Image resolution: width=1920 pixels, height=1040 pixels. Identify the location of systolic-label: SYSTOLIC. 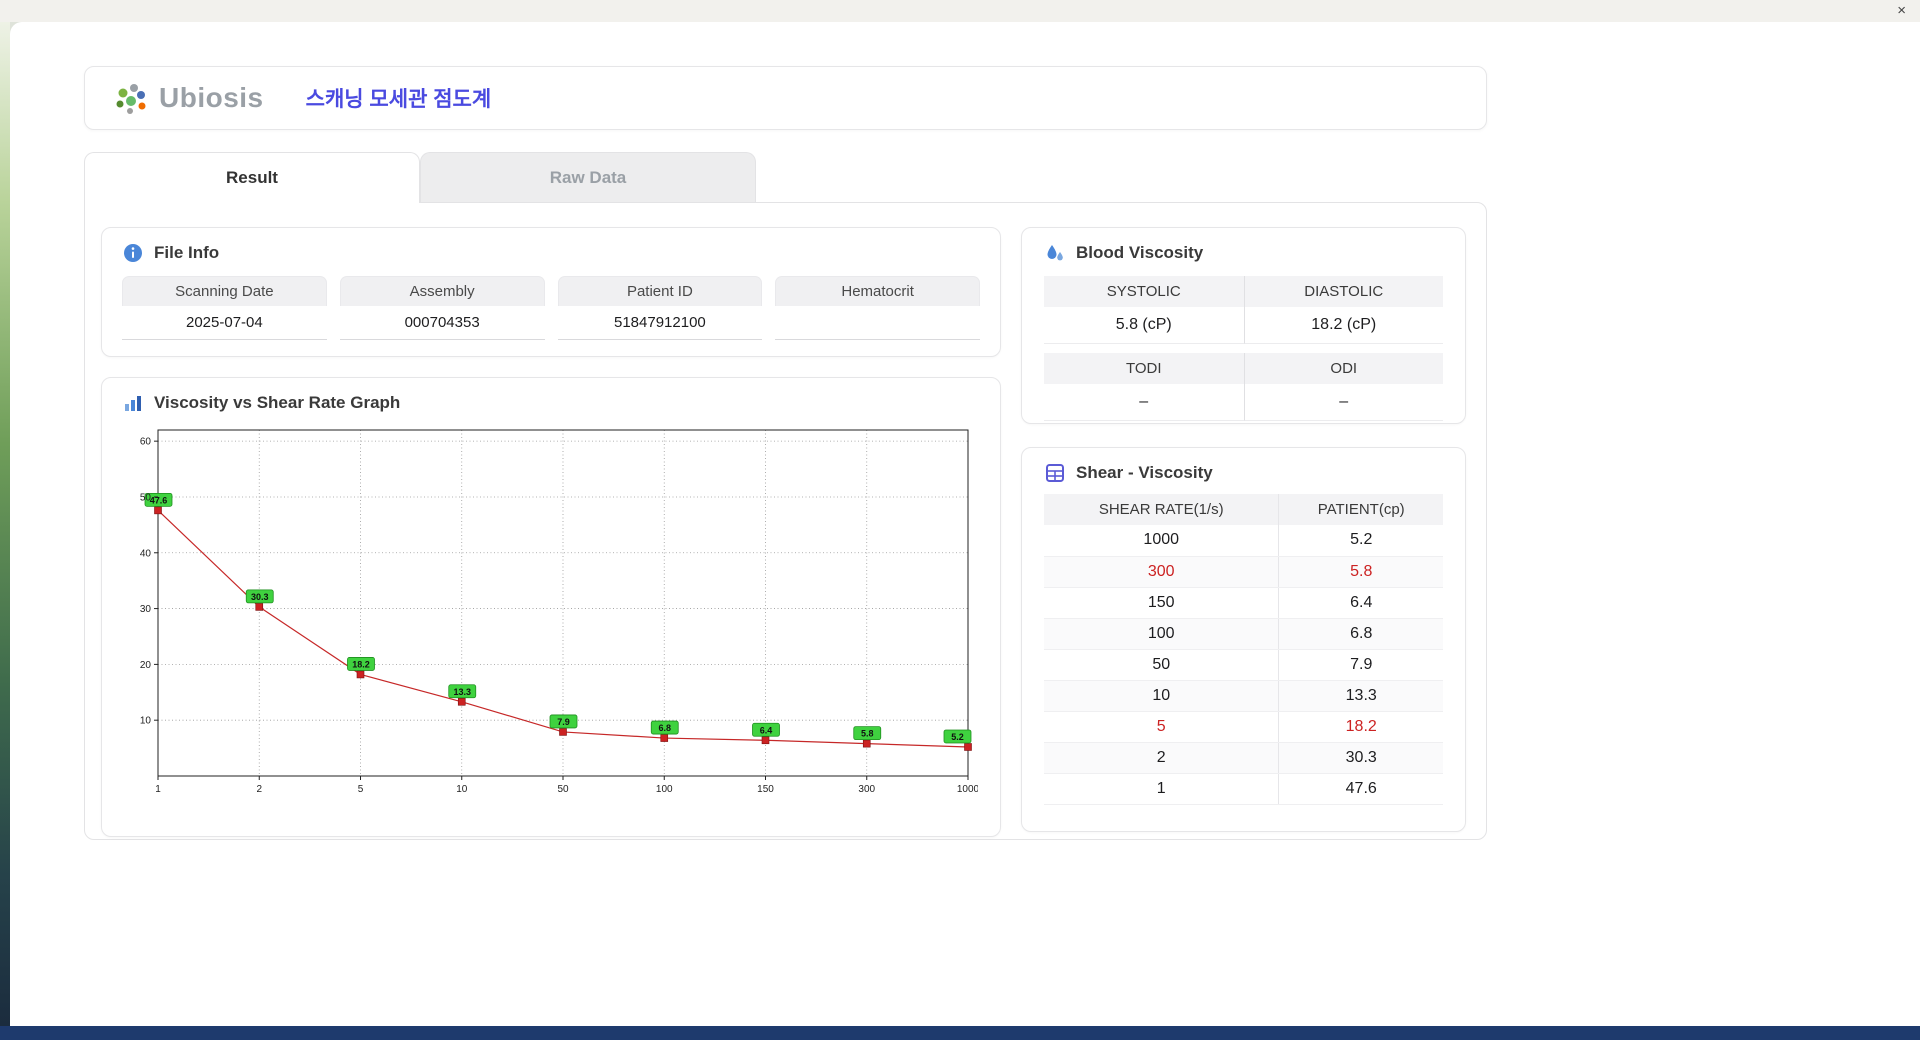
(1144, 291).